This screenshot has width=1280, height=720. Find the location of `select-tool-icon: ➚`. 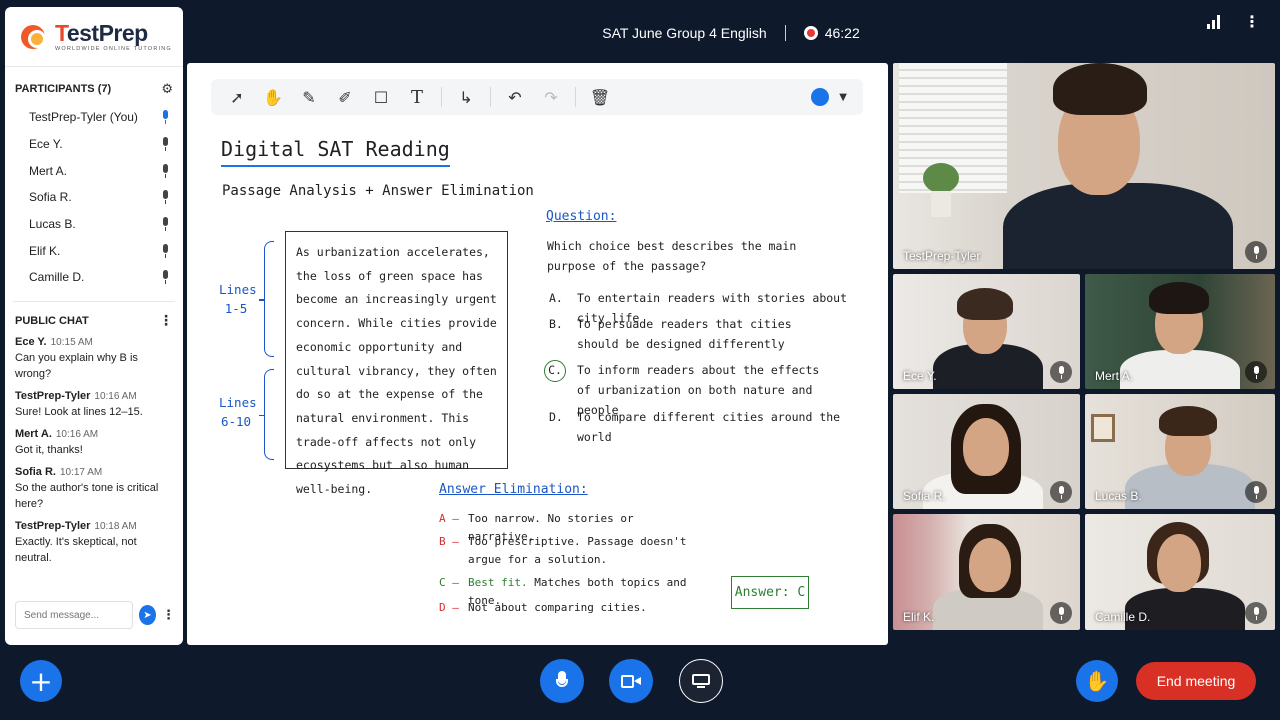

select-tool-icon: ➚ is located at coordinates (237, 97).